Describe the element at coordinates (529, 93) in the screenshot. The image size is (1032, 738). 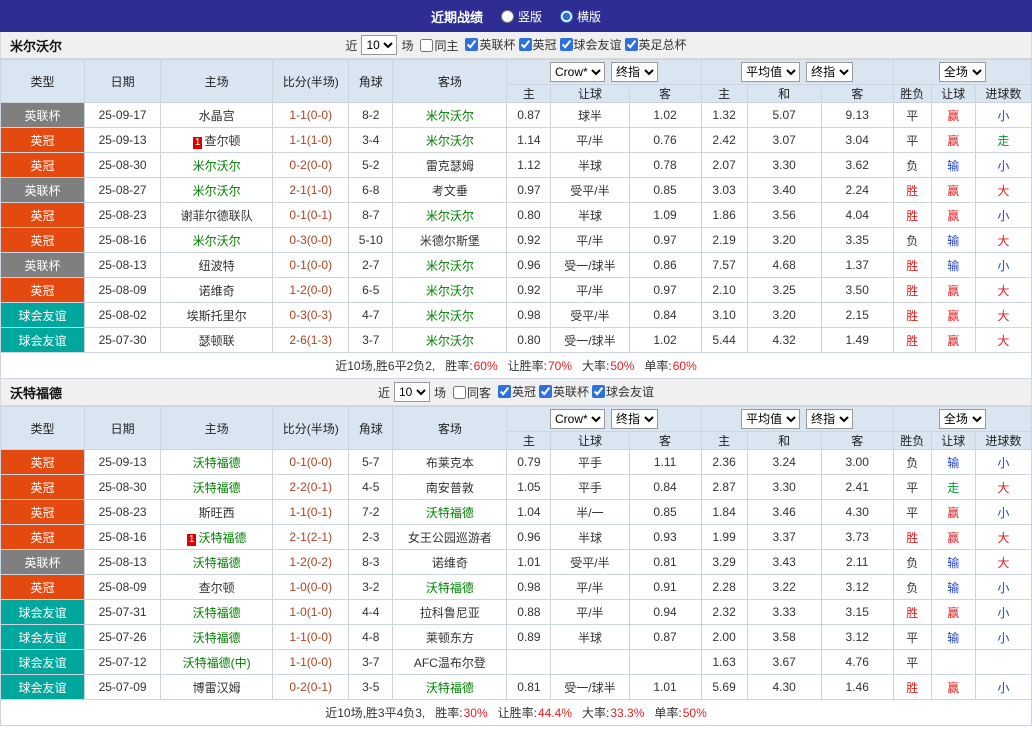
I see `col-asian-home: 主` at that location.